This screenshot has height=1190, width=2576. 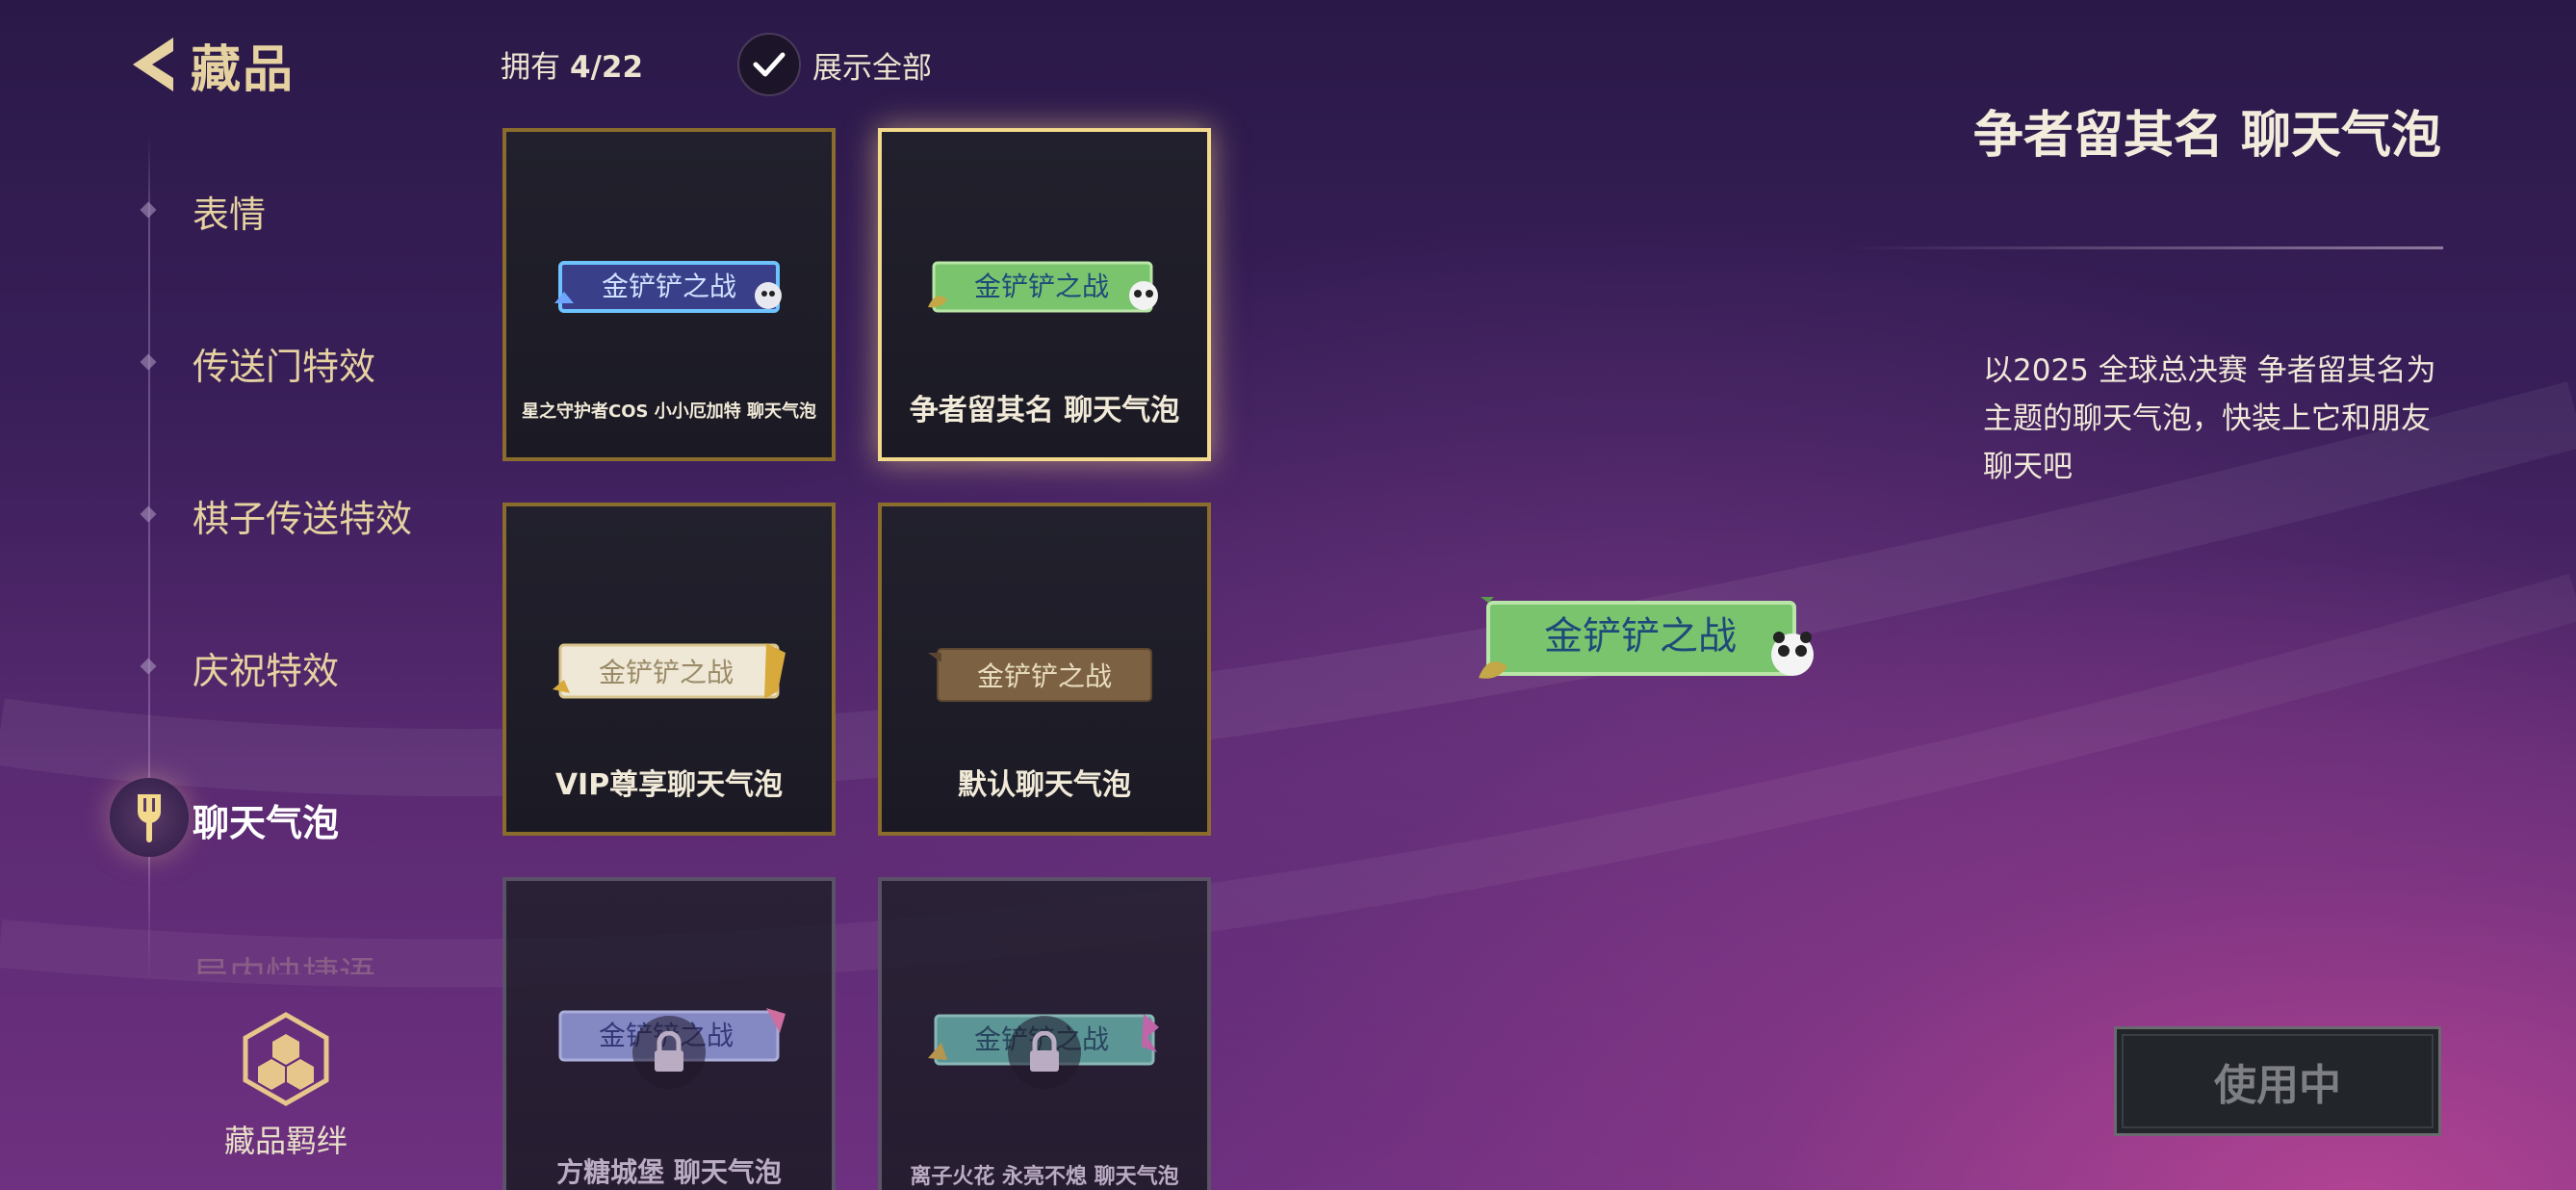 What do you see at coordinates (284, 960) in the screenshot?
I see `sidebar-item-quick-chat: 局内快捷语` at bounding box center [284, 960].